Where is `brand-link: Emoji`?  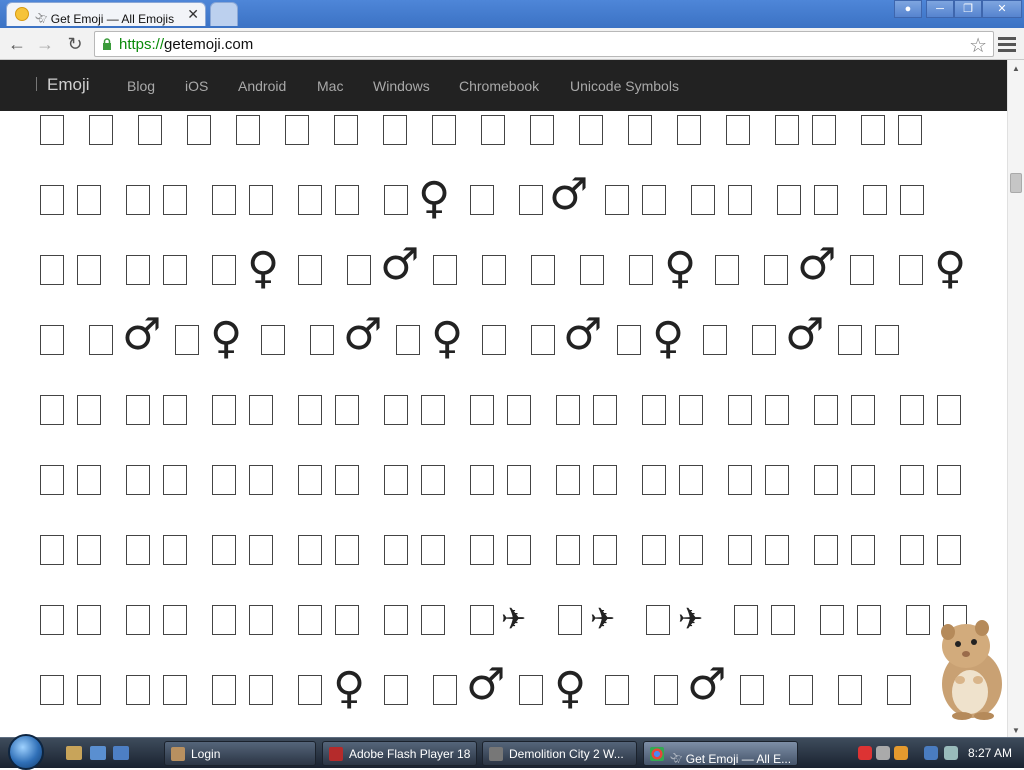
brand-link: Emoji is located at coordinates (63, 85).